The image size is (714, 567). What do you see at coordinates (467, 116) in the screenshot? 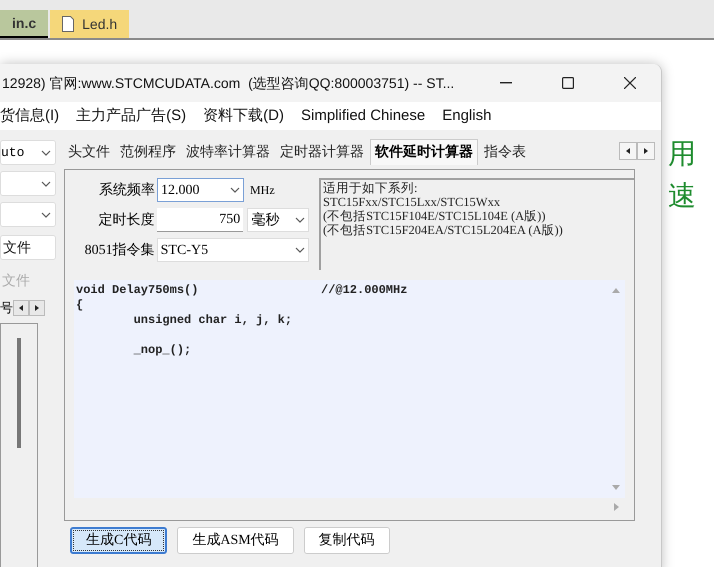
I see `menu-item: English` at bounding box center [467, 116].